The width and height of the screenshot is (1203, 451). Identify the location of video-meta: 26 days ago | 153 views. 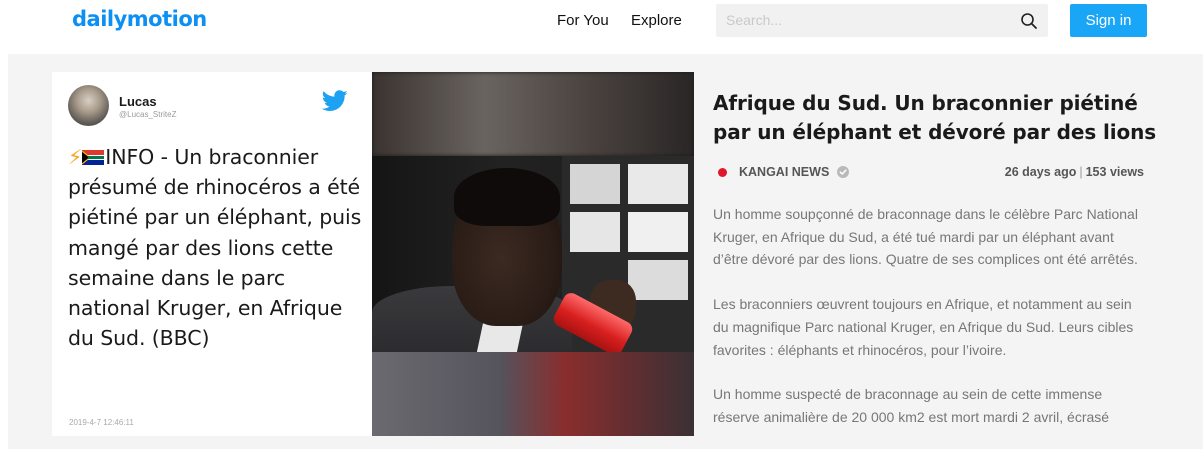
(1074, 172).